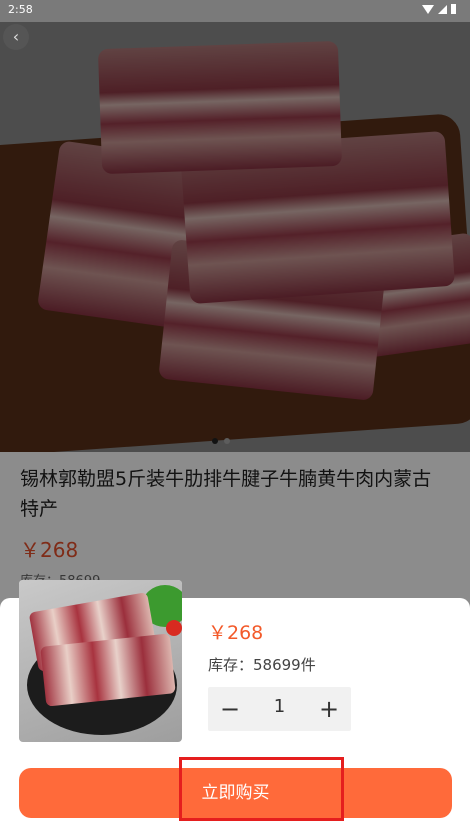 The height and width of the screenshot is (836, 470). What do you see at coordinates (100, 661) in the screenshot?
I see `product-thumbnail` at bounding box center [100, 661].